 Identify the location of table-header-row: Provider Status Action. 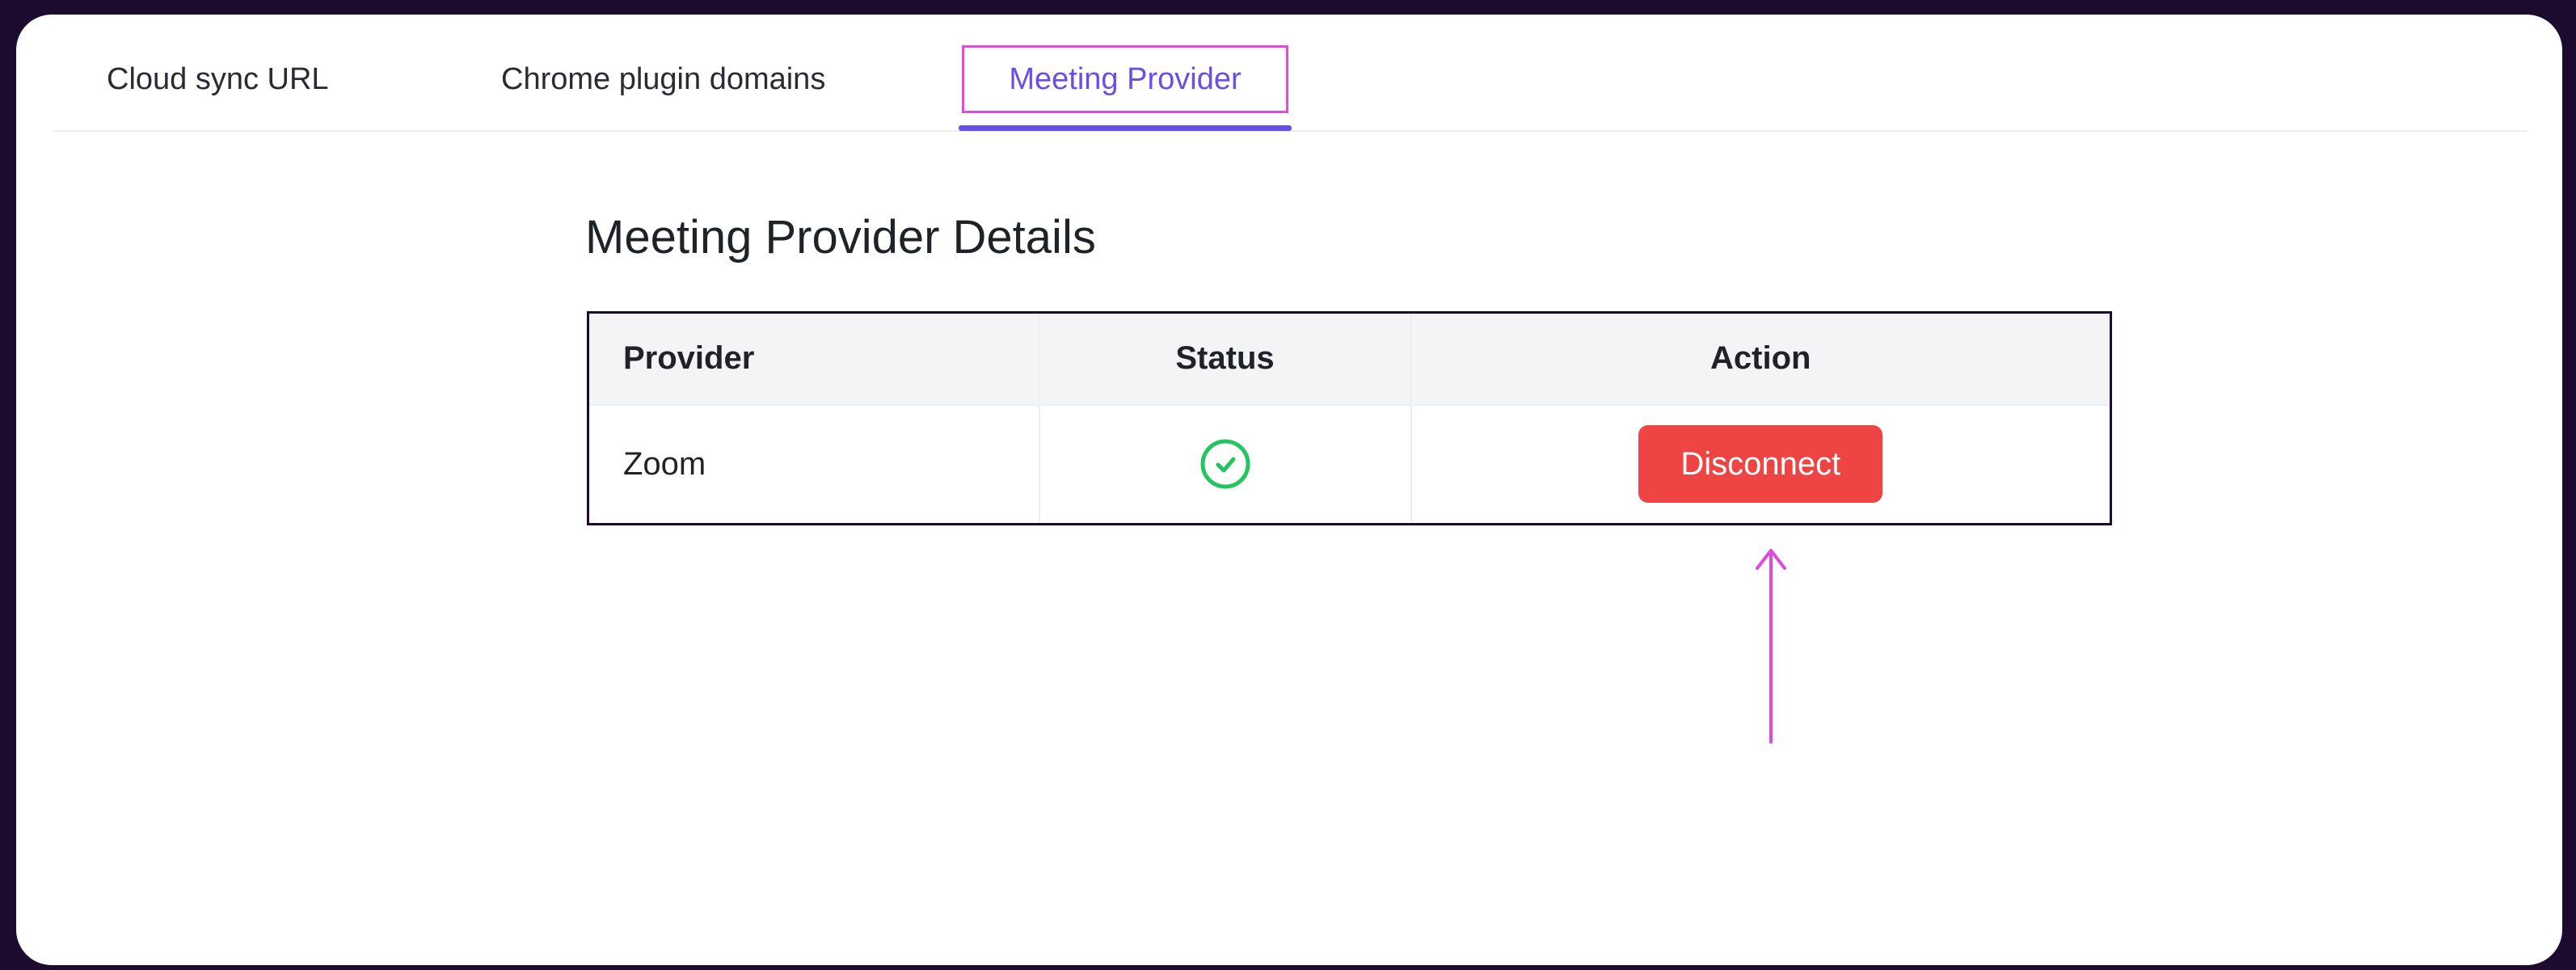
(1349, 358).